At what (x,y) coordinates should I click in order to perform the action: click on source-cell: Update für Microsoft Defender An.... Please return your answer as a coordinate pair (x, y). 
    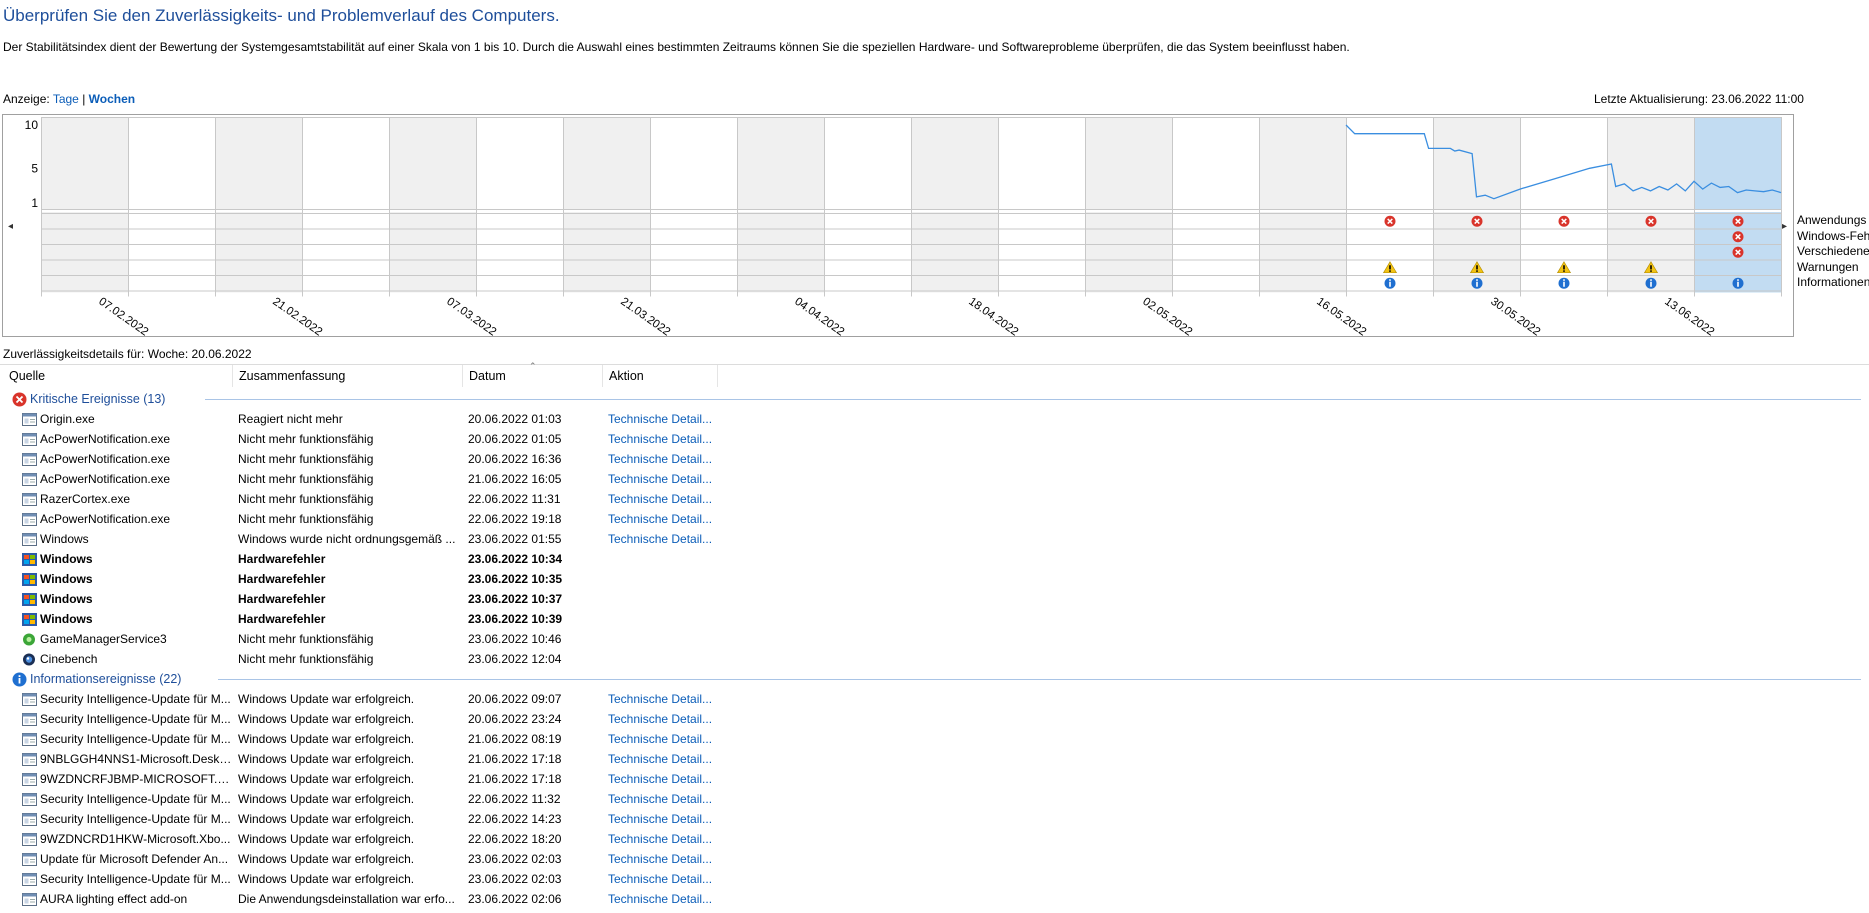
    Looking at the image, I should click on (134, 859).